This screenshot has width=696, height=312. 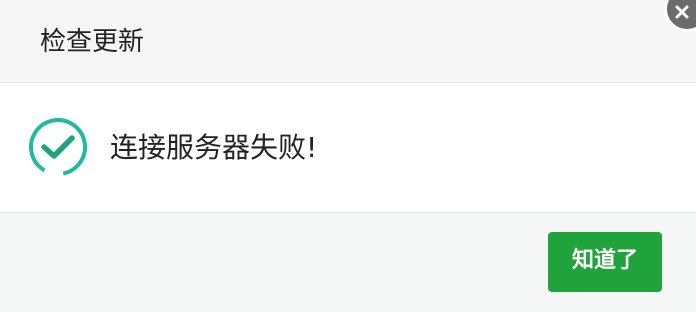 I want to click on dialog-title: 检查更新, so click(x=92, y=42).